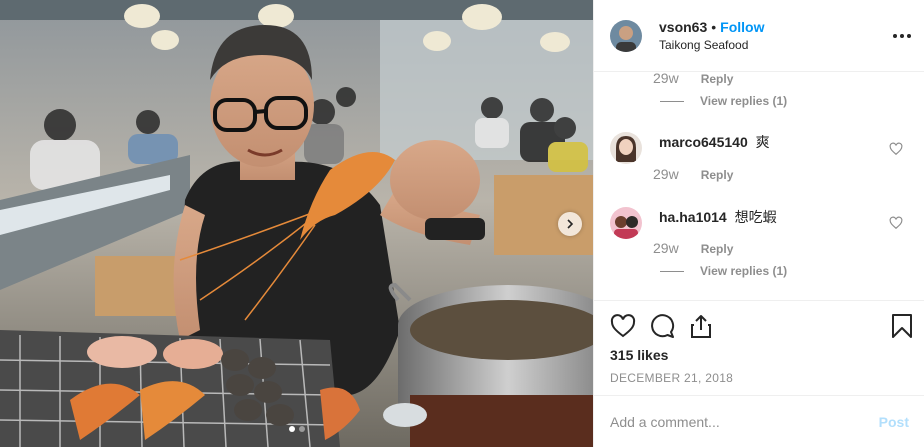 Image resolution: width=924 pixels, height=448 pixels. I want to click on post-header: vson63 • Follow Taikong Seafood, so click(759, 36).